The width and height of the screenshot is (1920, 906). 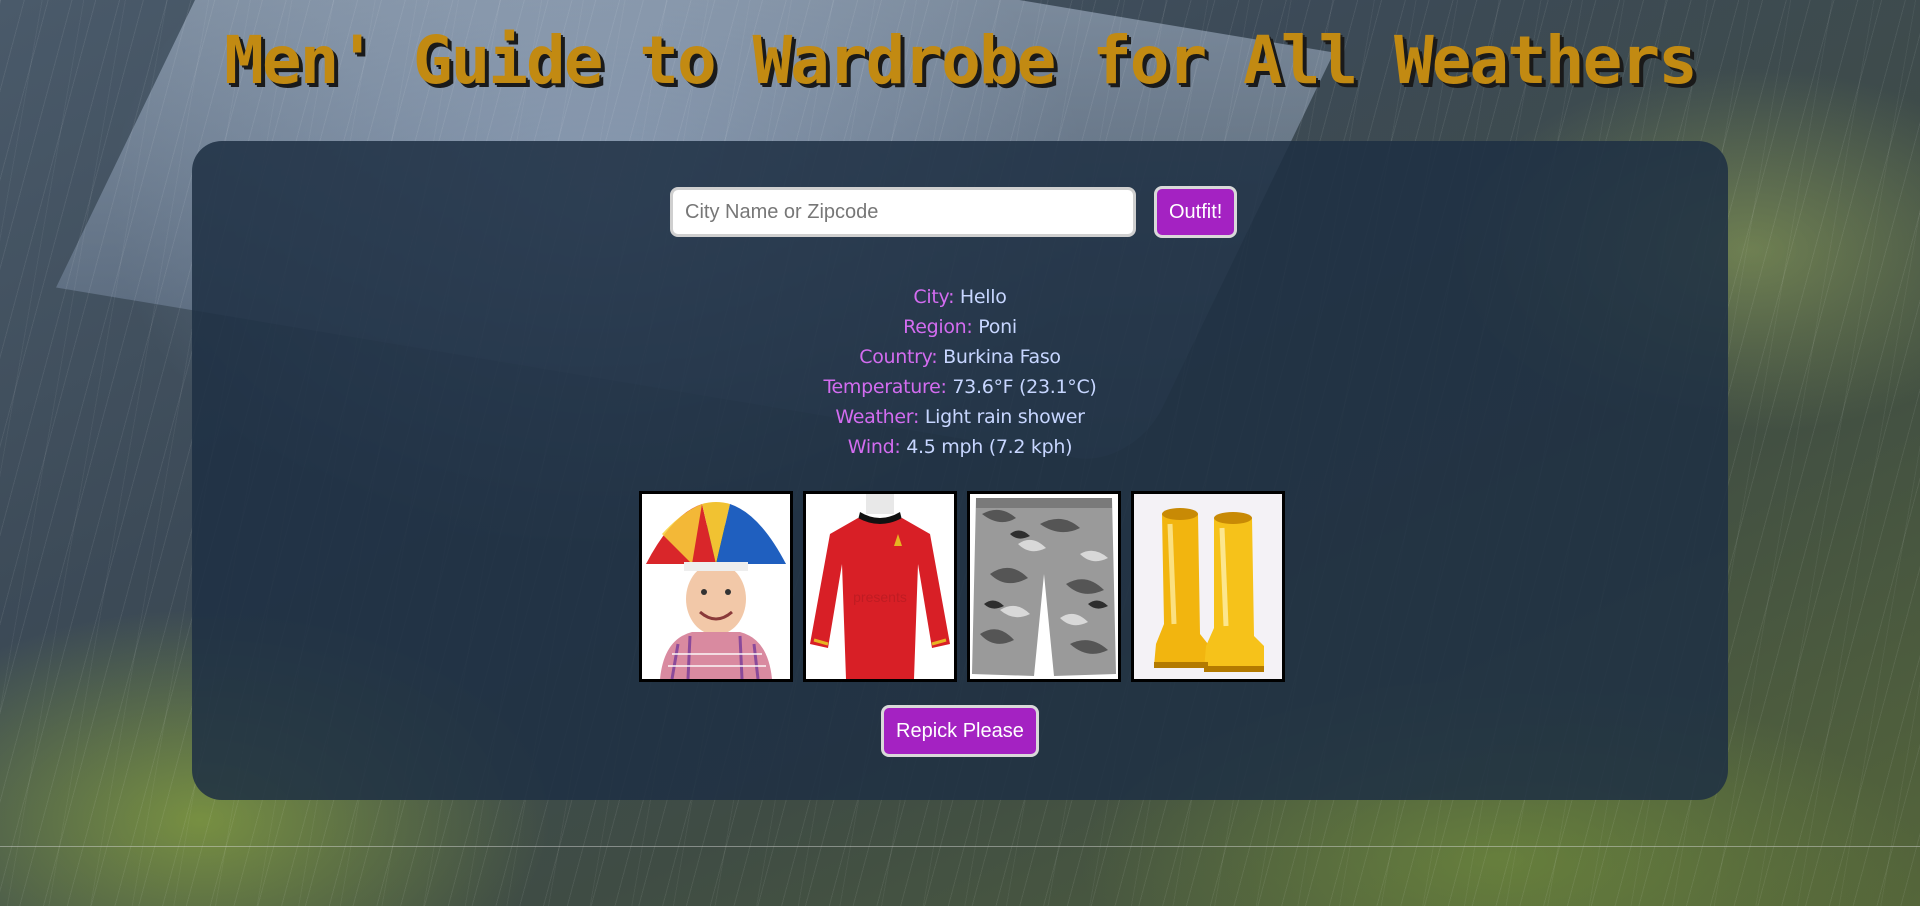 What do you see at coordinates (903, 212) in the screenshot?
I see `city-search-input` at bounding box center [903, 212].